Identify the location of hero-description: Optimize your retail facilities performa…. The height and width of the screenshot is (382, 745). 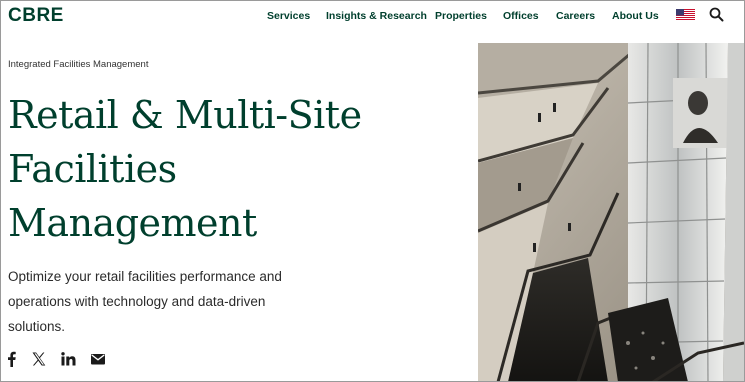
(158, 301).